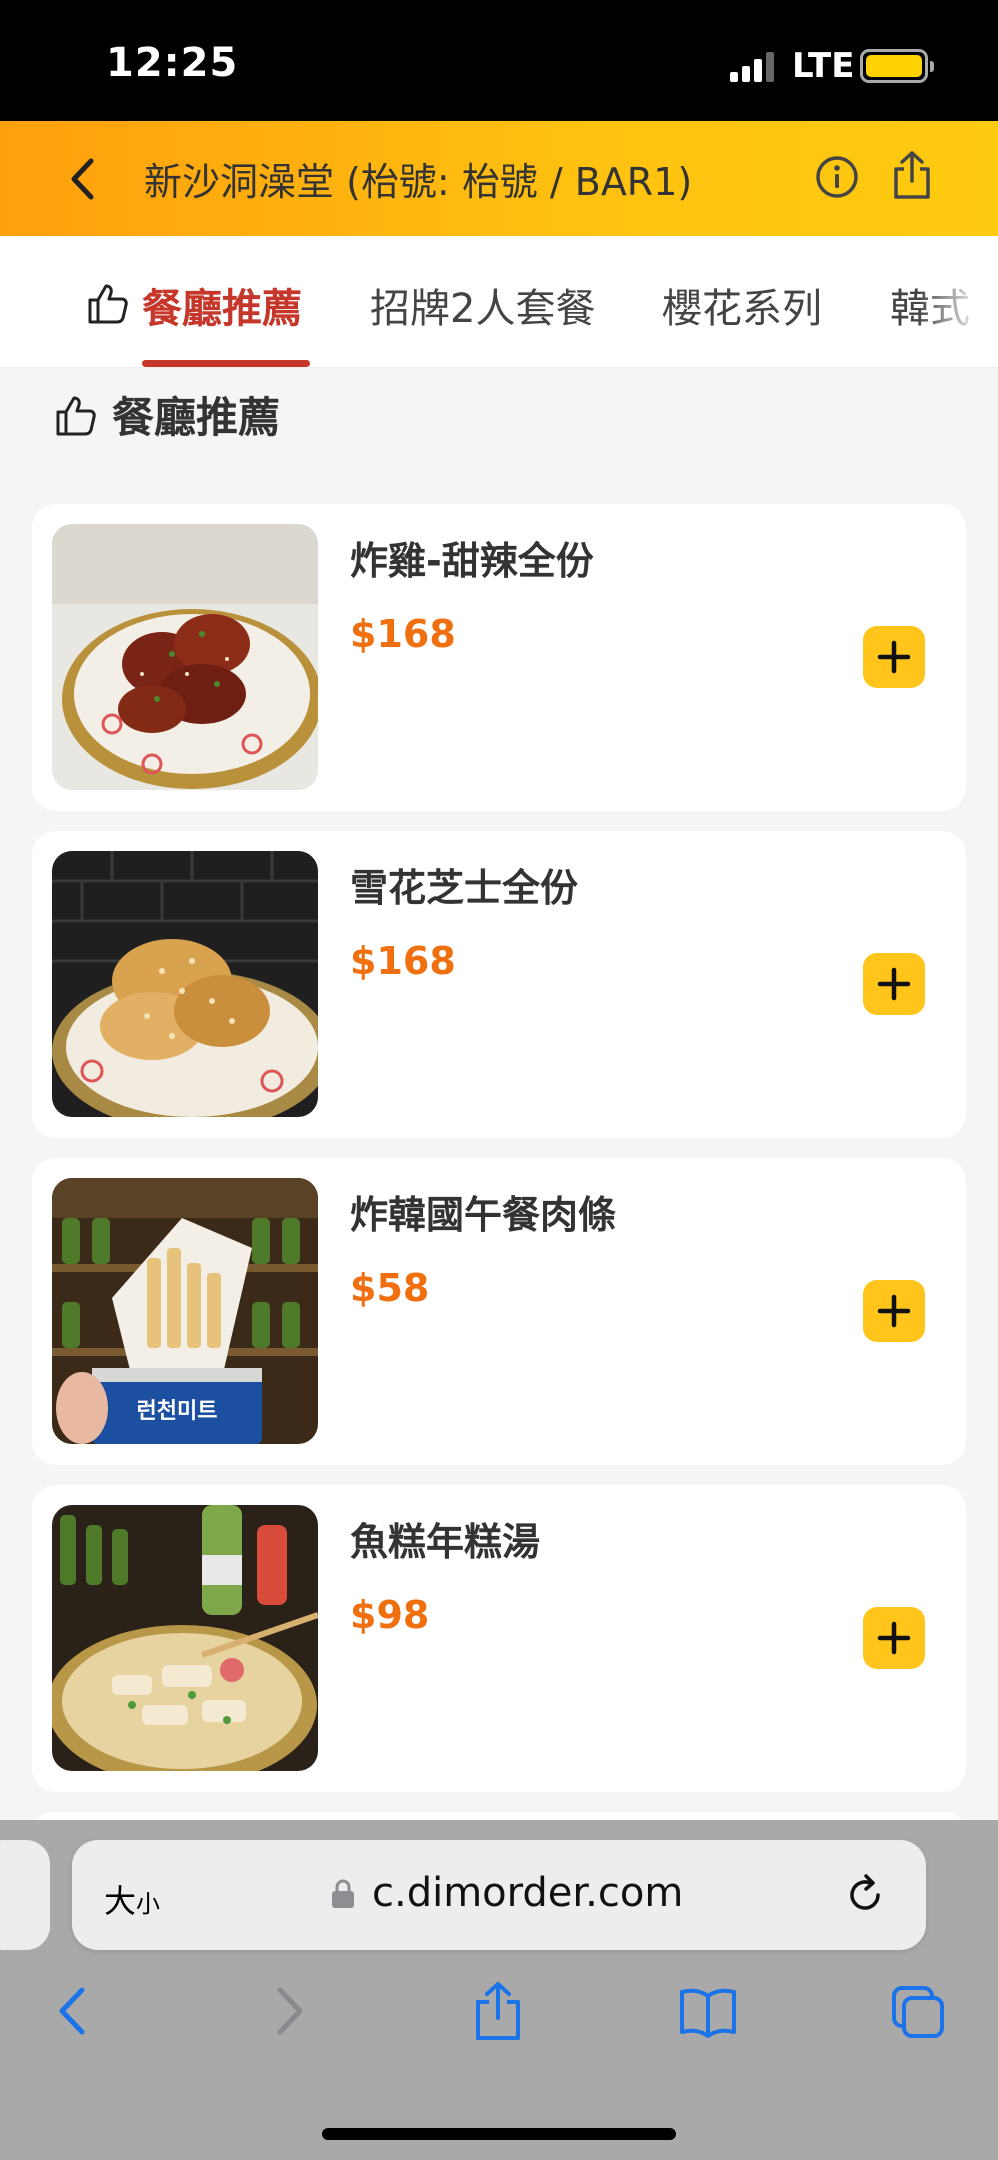  What do you see at coordinates (865, 1895) in the screenshot?
I see `reload-icon` at bounding box center [865, 1895].